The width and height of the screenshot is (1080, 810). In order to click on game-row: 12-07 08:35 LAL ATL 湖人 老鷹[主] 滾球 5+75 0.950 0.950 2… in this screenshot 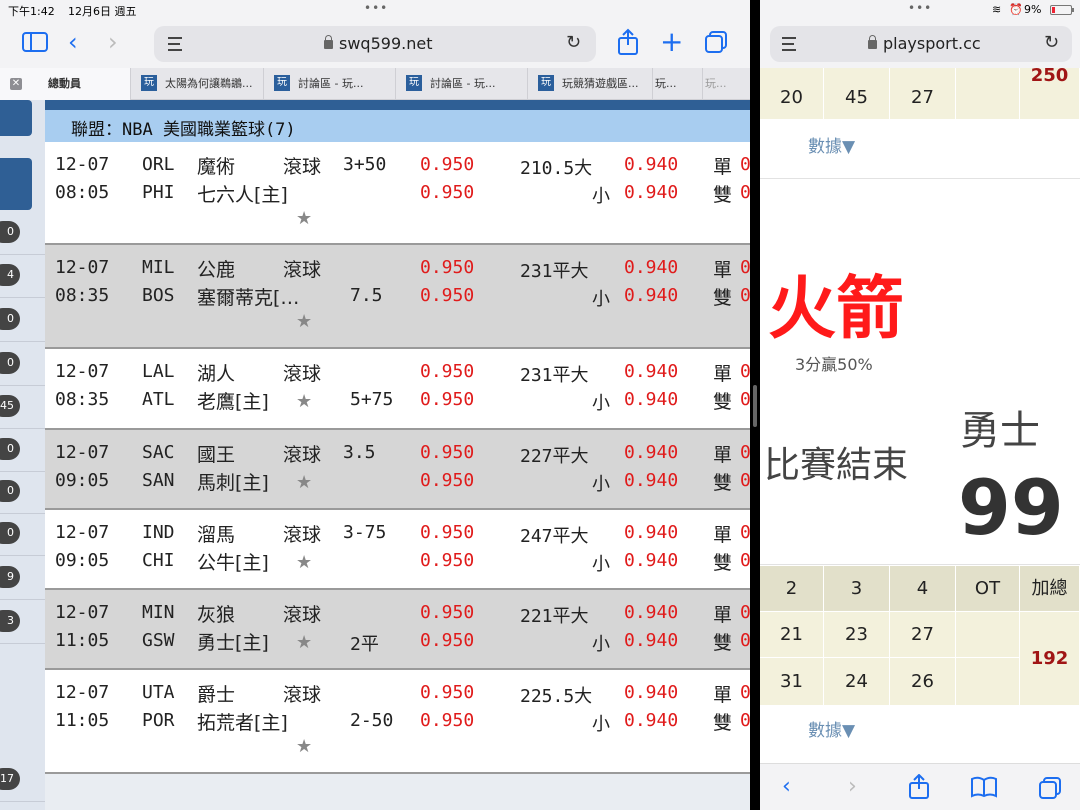, I will do `click(397, 388)`.